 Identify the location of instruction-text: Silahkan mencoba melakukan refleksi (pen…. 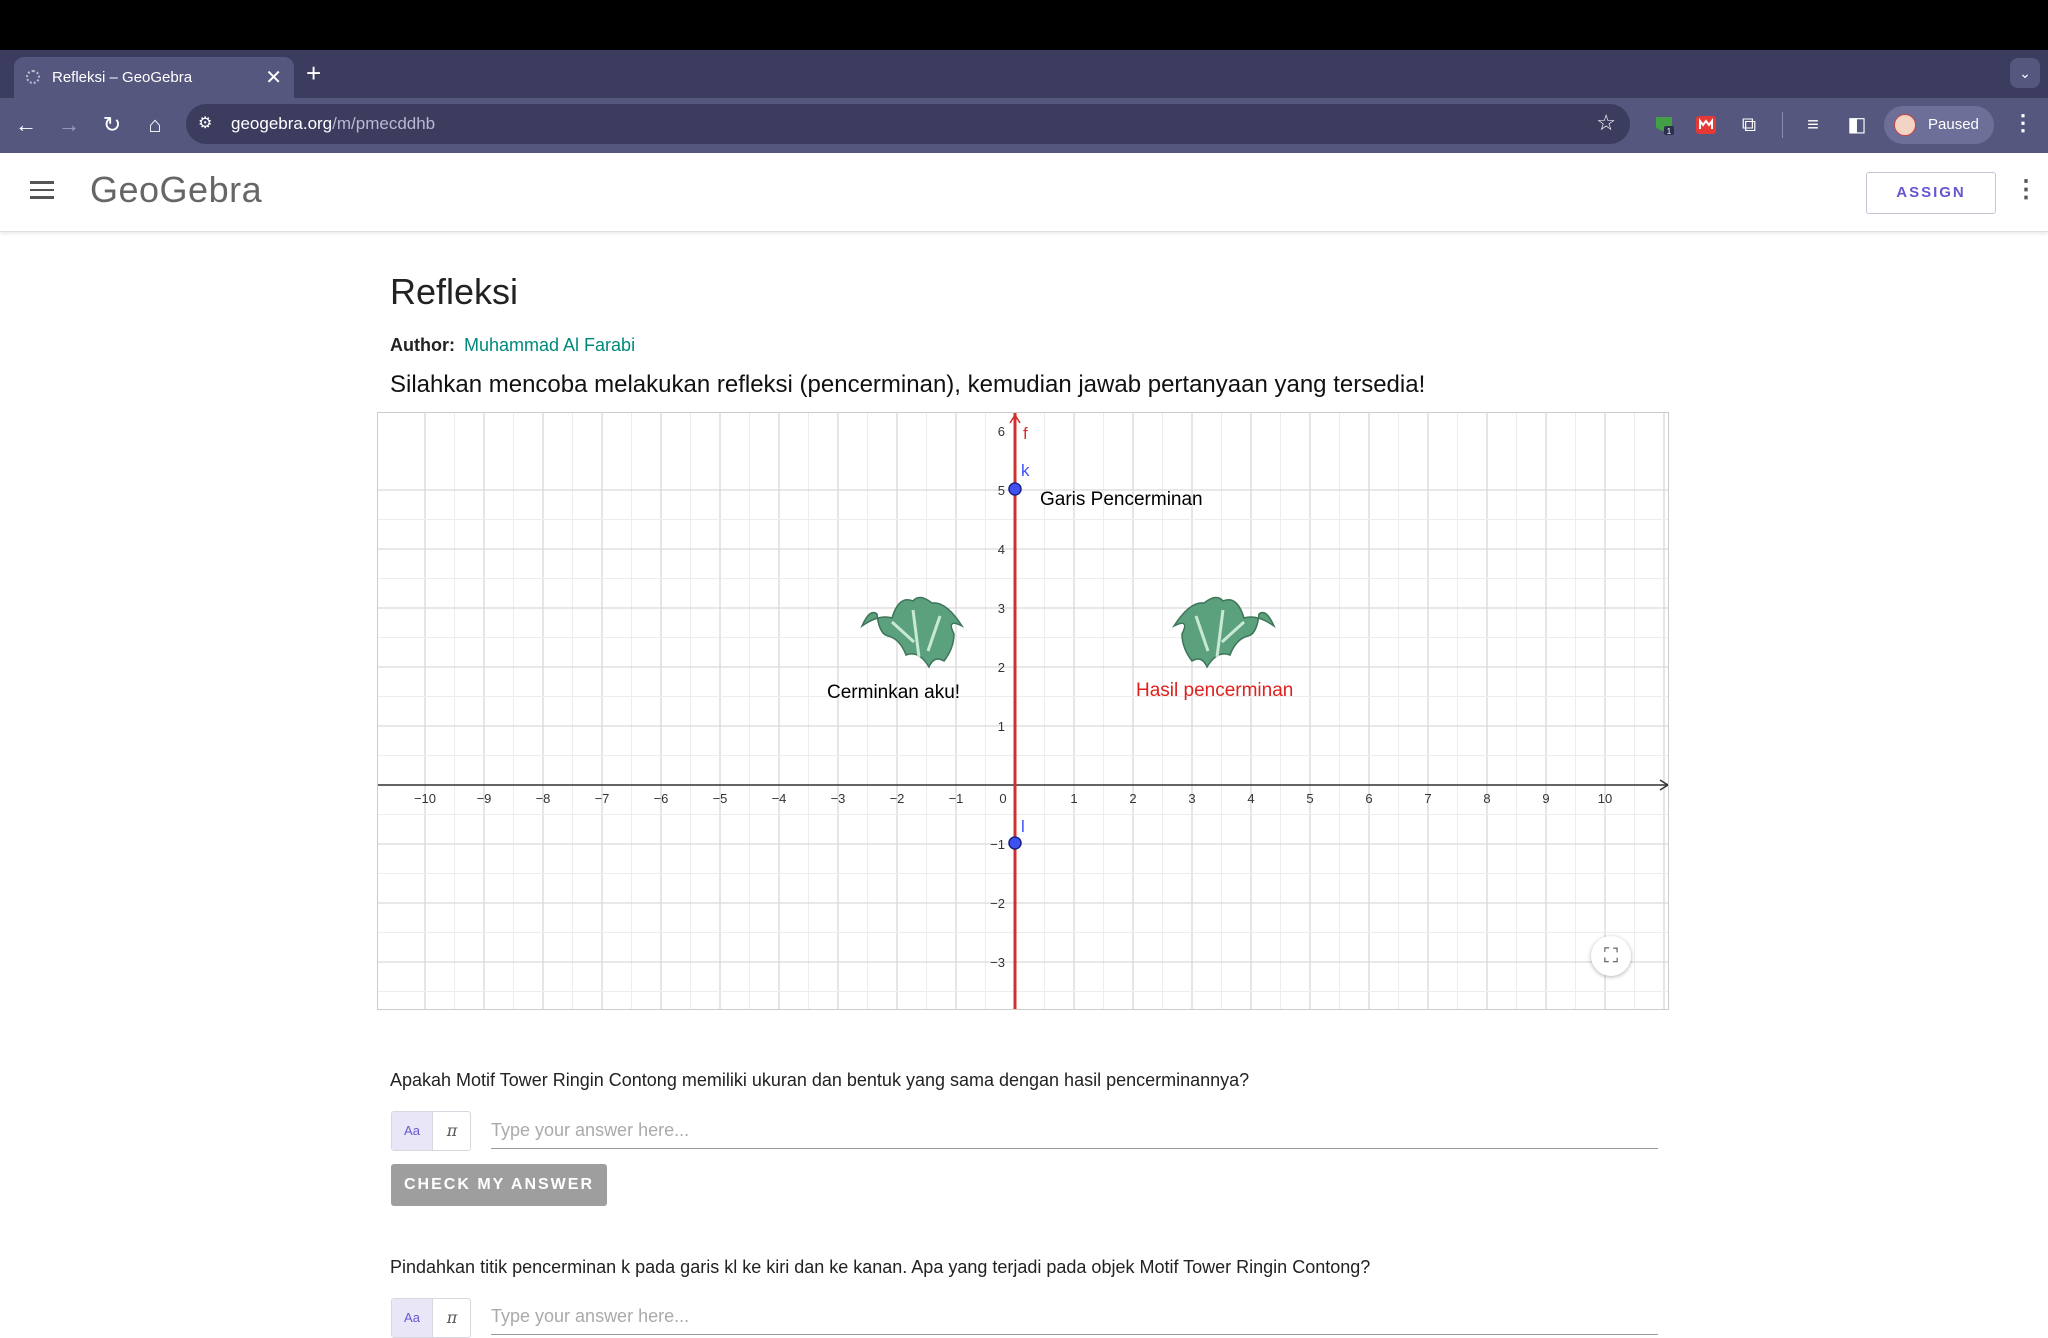
(908, 384).